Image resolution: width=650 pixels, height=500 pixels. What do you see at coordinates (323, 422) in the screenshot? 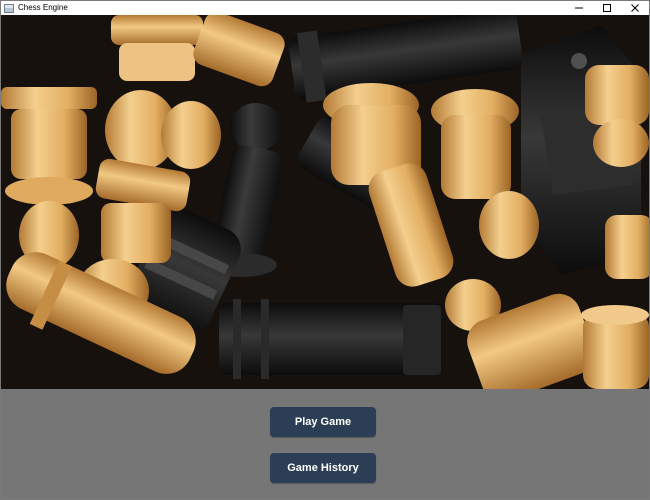
I see `play-game-button: Play Game` at bounding box center [323, 422].